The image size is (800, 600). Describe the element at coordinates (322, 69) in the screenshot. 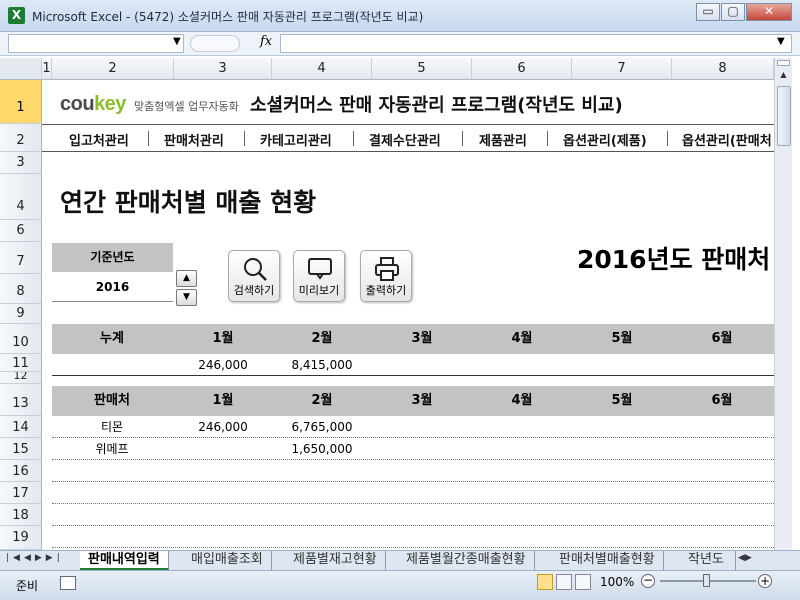

I see `column-header: 4` at that location.